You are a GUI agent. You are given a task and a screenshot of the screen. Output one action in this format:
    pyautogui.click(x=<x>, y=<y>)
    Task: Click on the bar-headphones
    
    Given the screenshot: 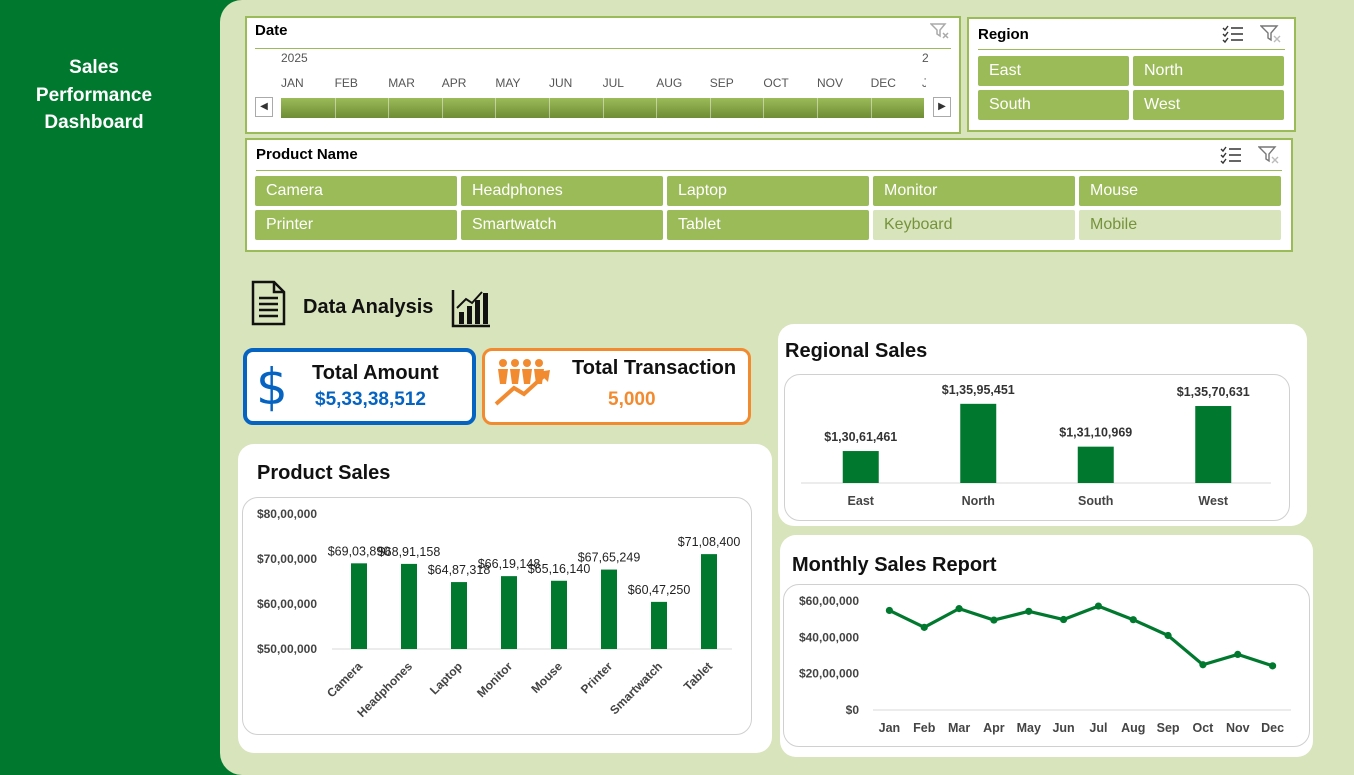 What is the action you would take?
    pyautogui.click(x=409, y=606)
    